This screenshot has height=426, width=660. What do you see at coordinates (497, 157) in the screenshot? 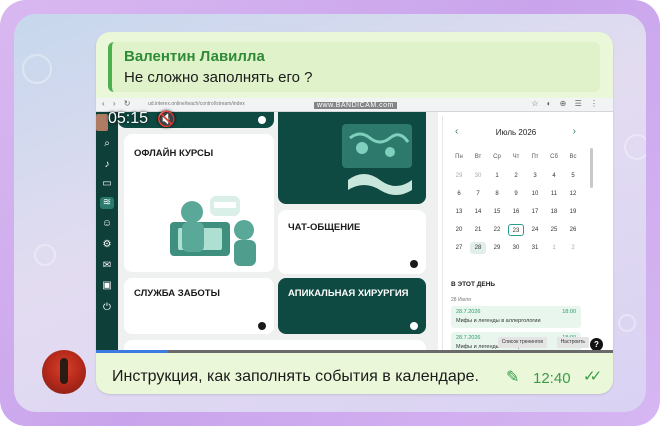
I see `weekday-label: Ср` at bounding box center [497, 157].